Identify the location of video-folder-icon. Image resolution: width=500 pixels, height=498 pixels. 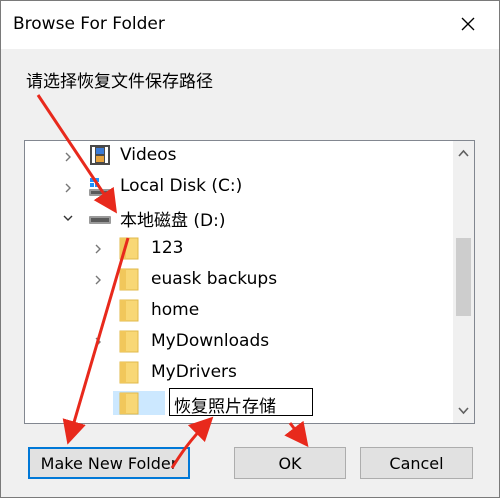
(100, 155).